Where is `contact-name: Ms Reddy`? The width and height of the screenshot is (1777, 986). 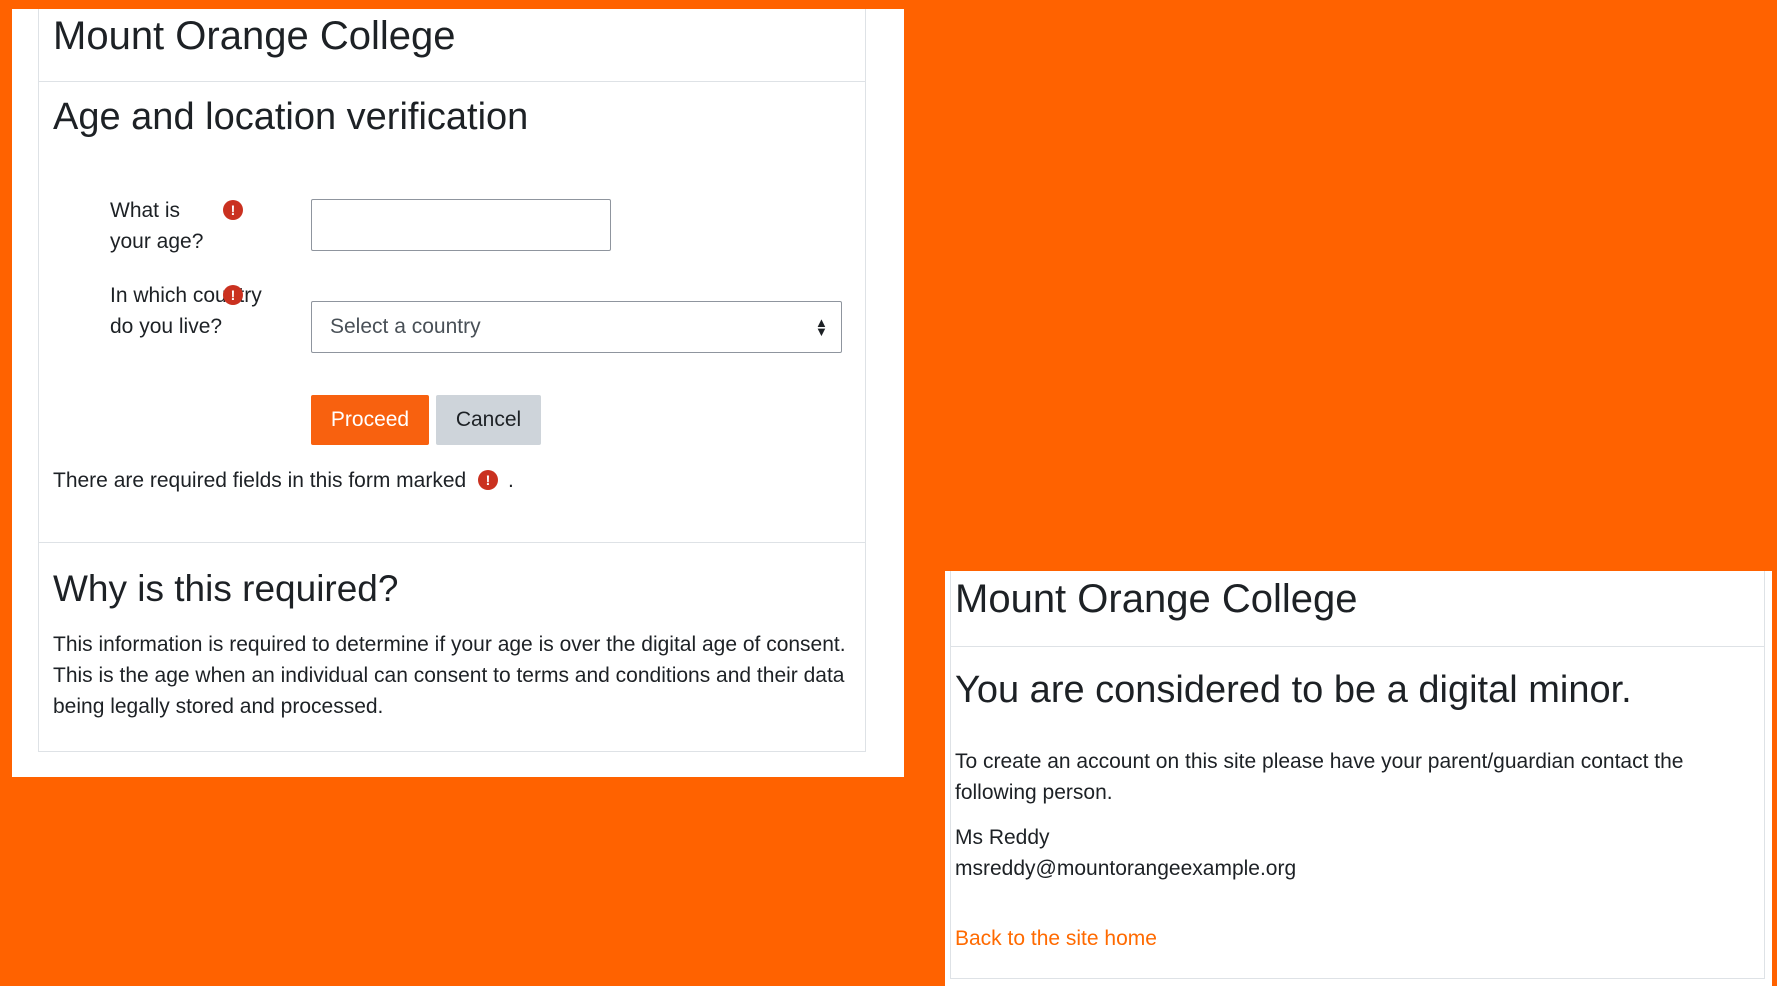 contact-name: Ms Reddy is located at coordinates (1002, 837).